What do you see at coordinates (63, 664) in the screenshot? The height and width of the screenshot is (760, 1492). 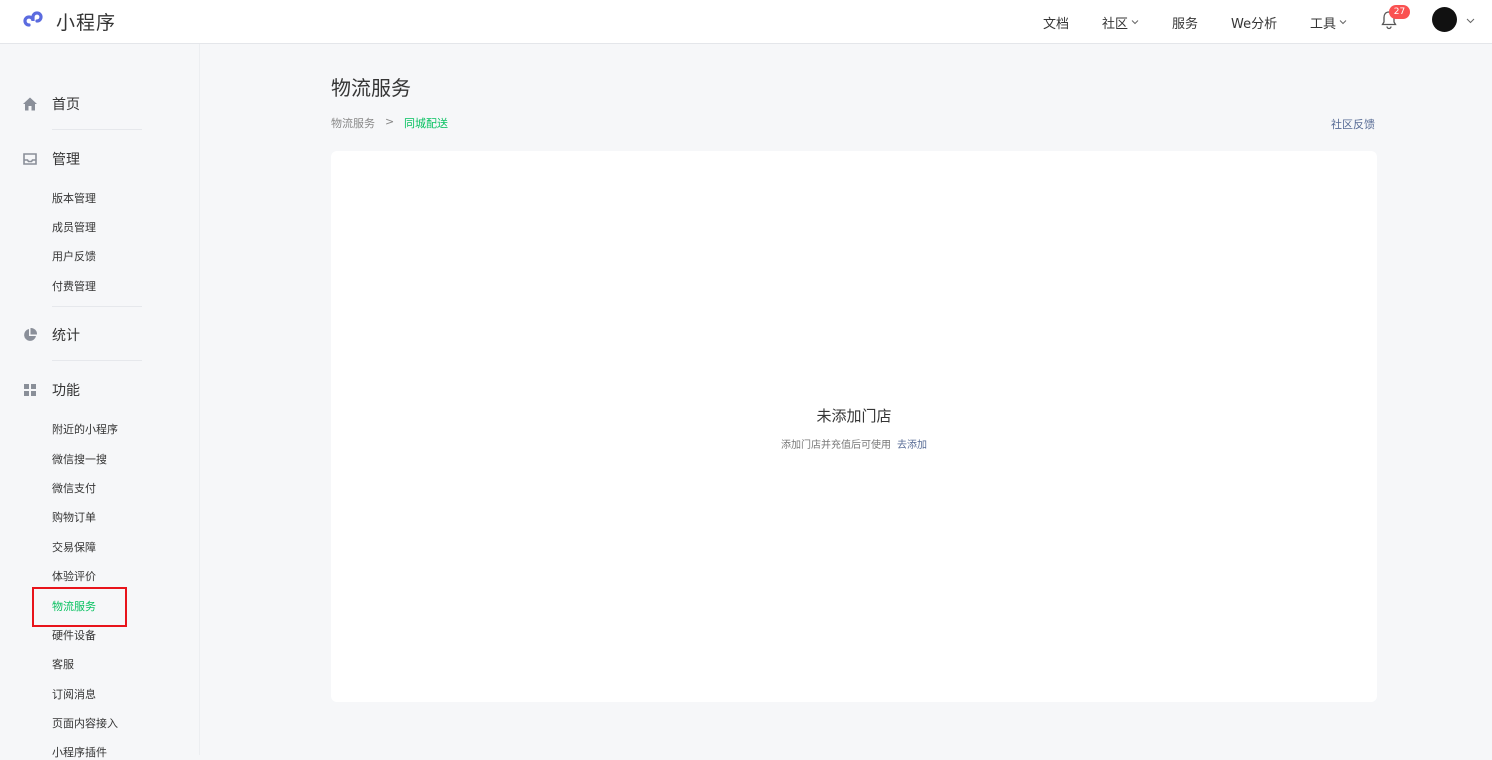 I see `sidebar-sub-item: 客服` at bounding box center [63, 664].